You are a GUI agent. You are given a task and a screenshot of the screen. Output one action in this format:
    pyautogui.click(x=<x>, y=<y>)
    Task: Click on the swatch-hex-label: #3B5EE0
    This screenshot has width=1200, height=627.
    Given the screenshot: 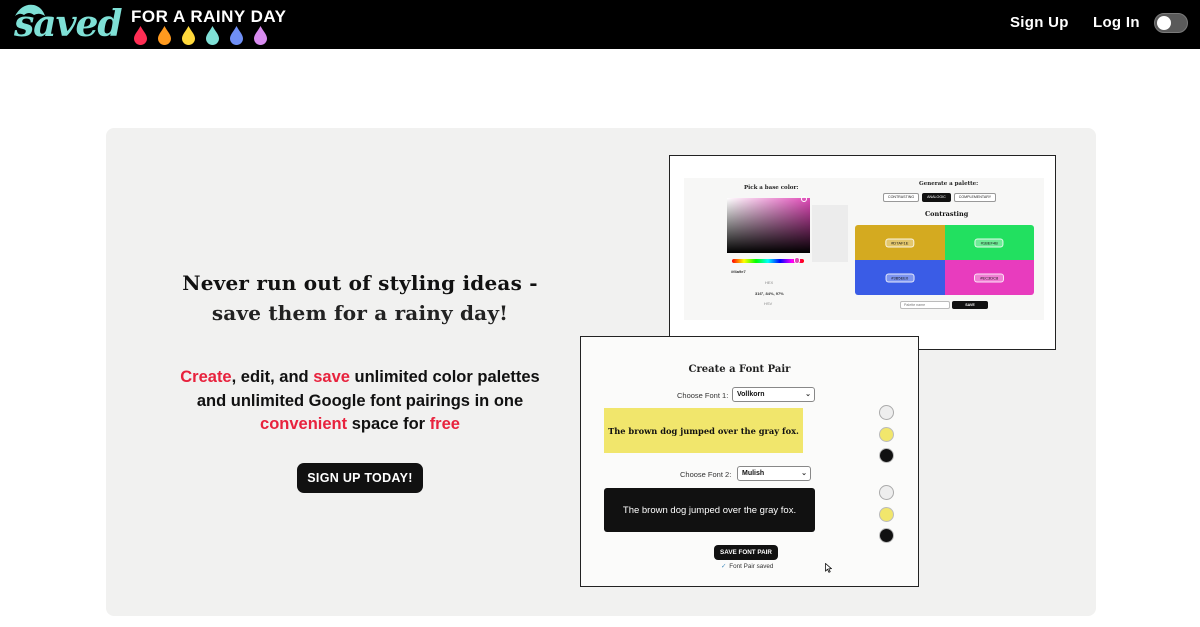 What is the action you would take?
    pyautogui.click(x=900, y=277)
    